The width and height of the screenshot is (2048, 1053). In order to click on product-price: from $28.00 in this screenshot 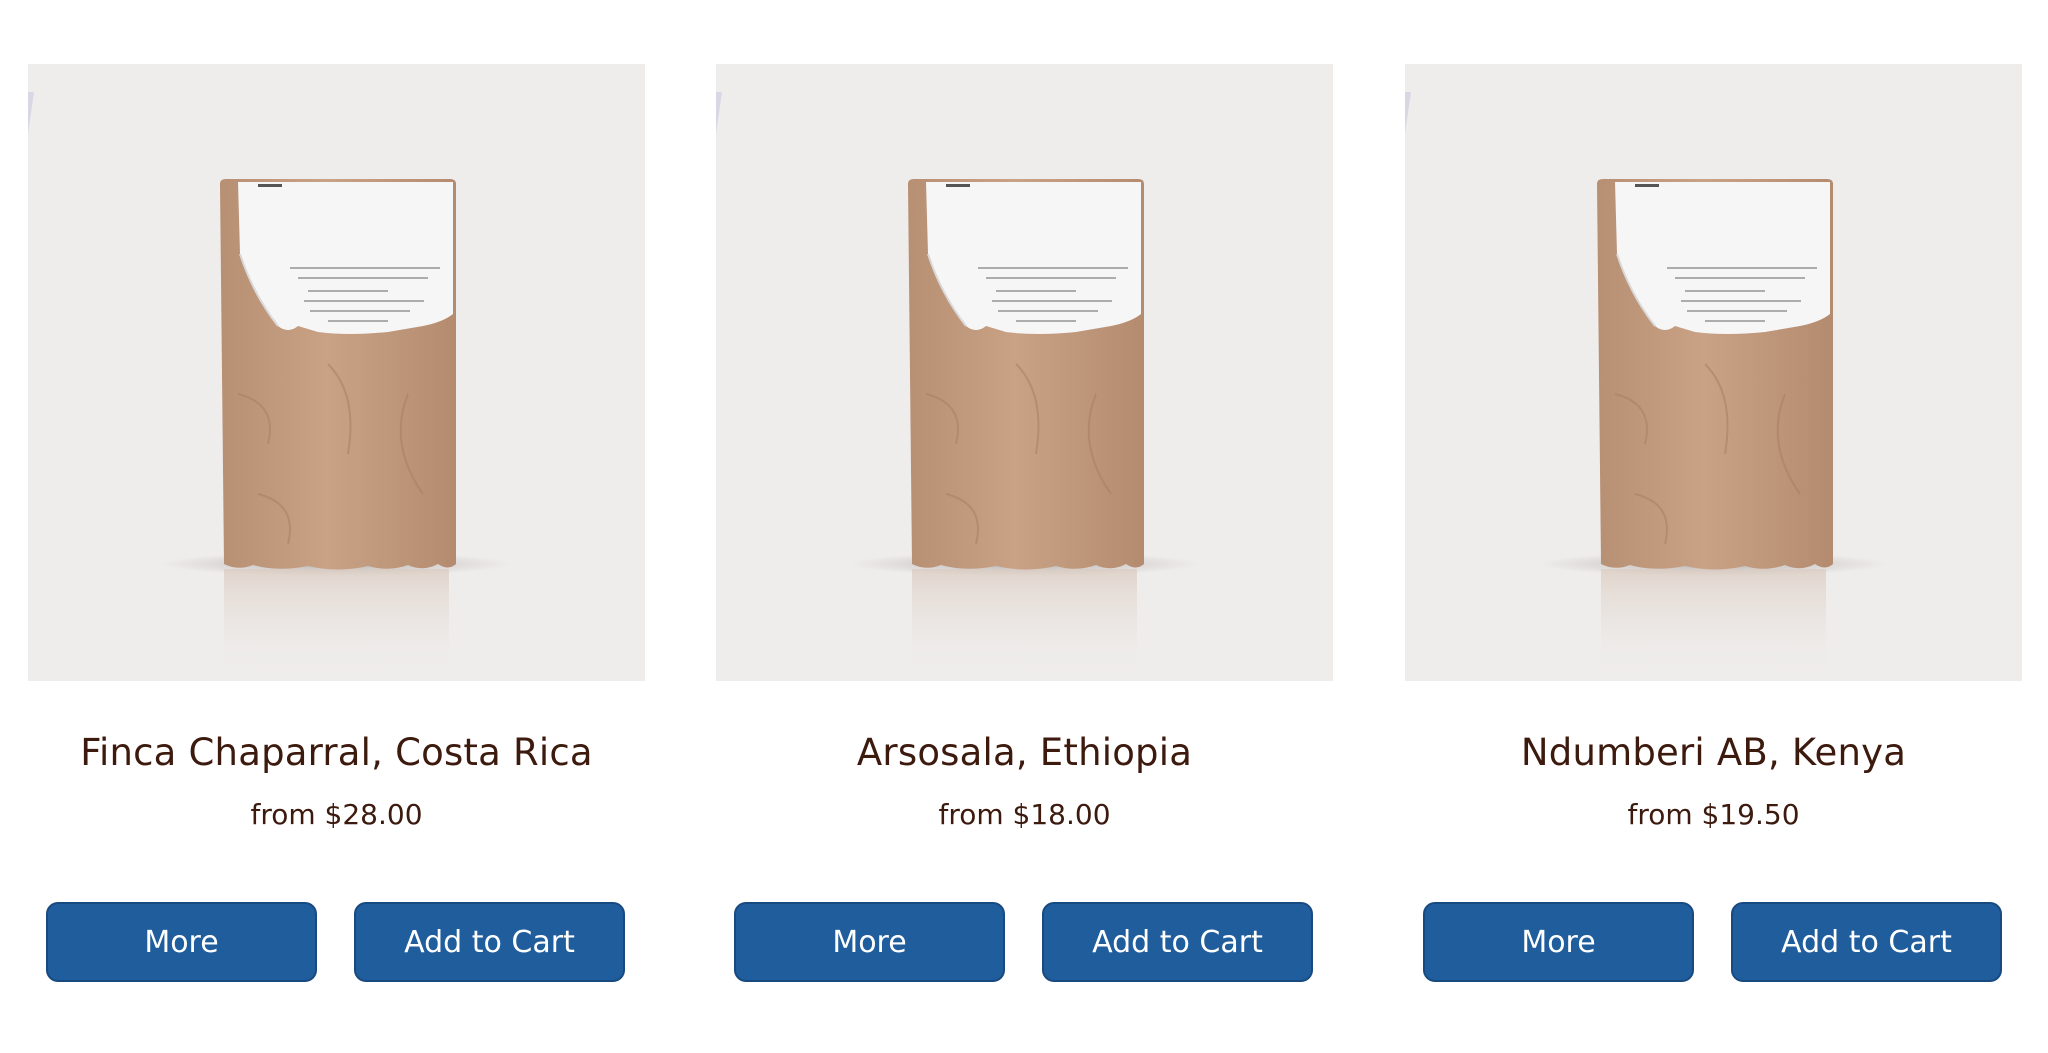, I will do `click(336, 814)`.